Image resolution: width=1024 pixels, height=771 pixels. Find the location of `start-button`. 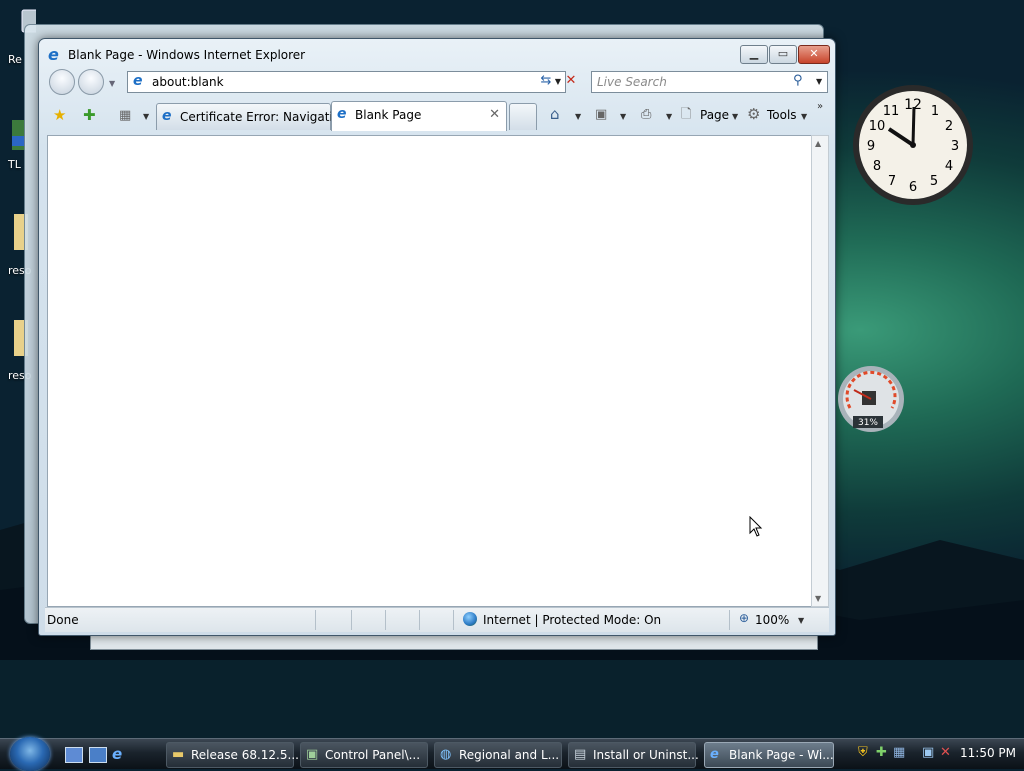

start-button is located at coordinates (30, 754).